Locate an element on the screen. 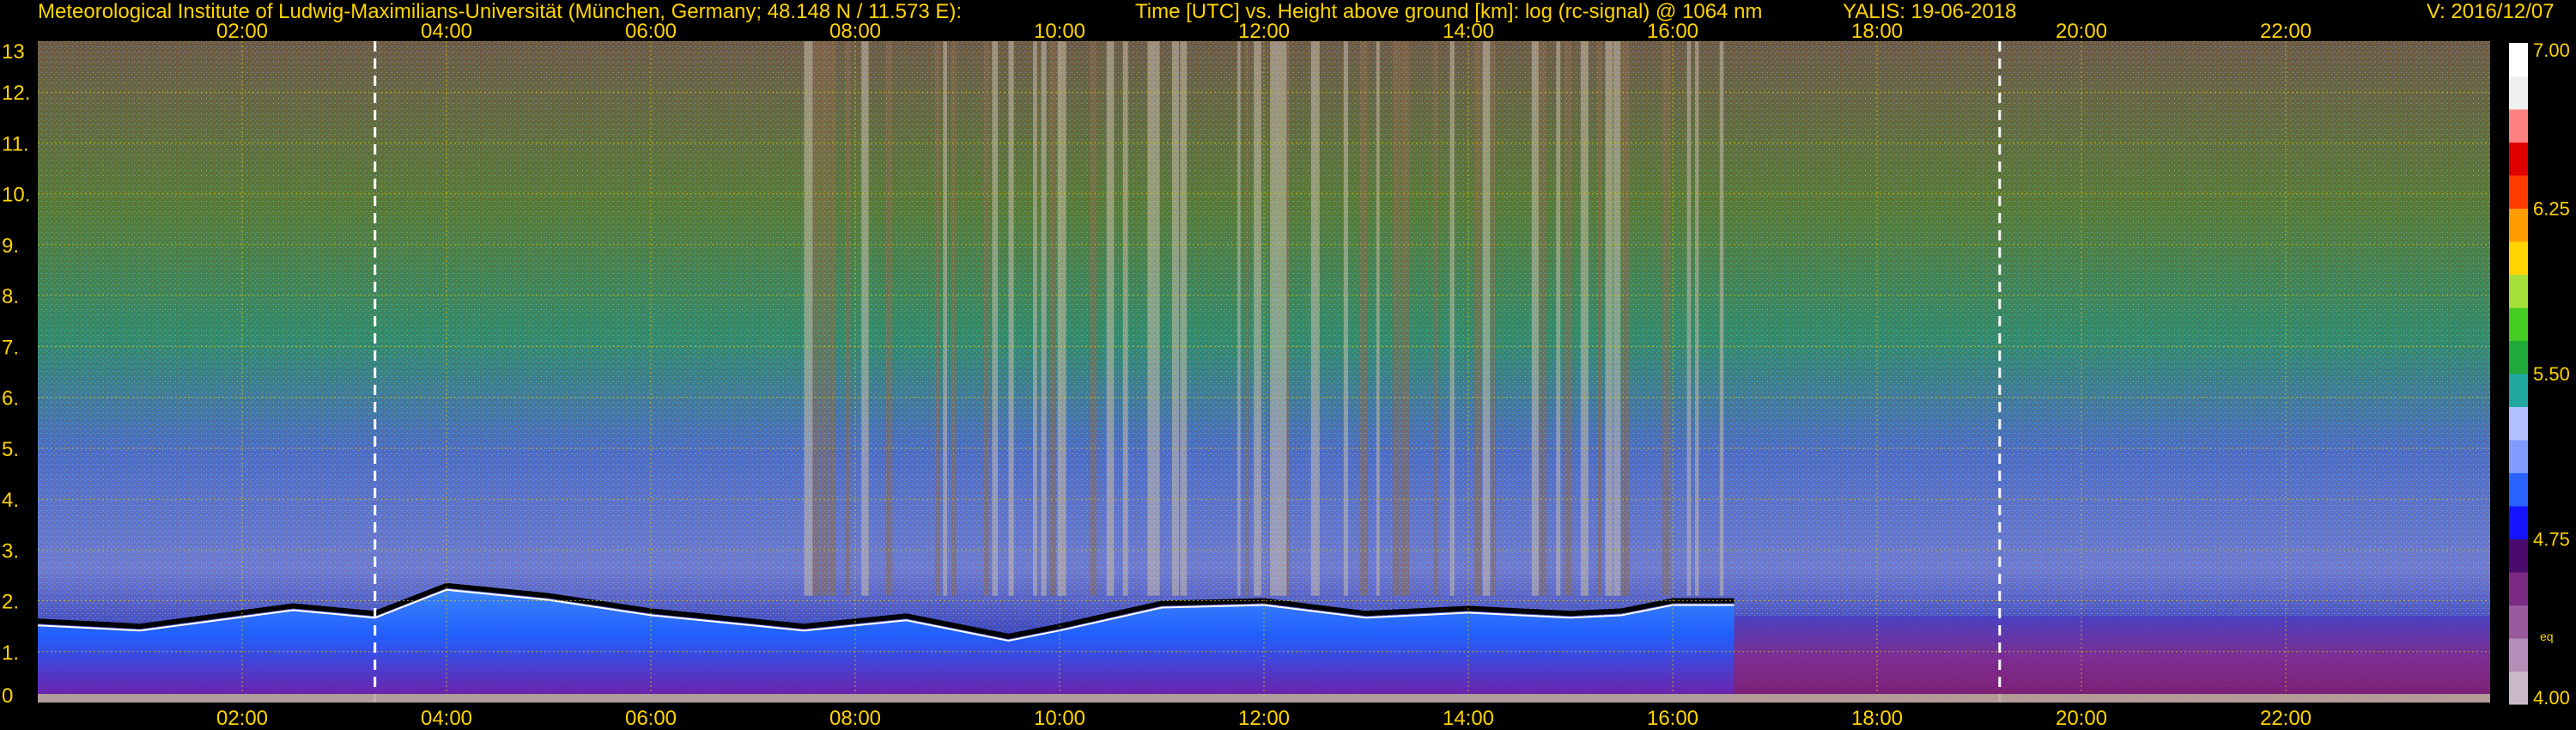  x-tick-label-top: 14:00 is located at coordinates (1469, 31).